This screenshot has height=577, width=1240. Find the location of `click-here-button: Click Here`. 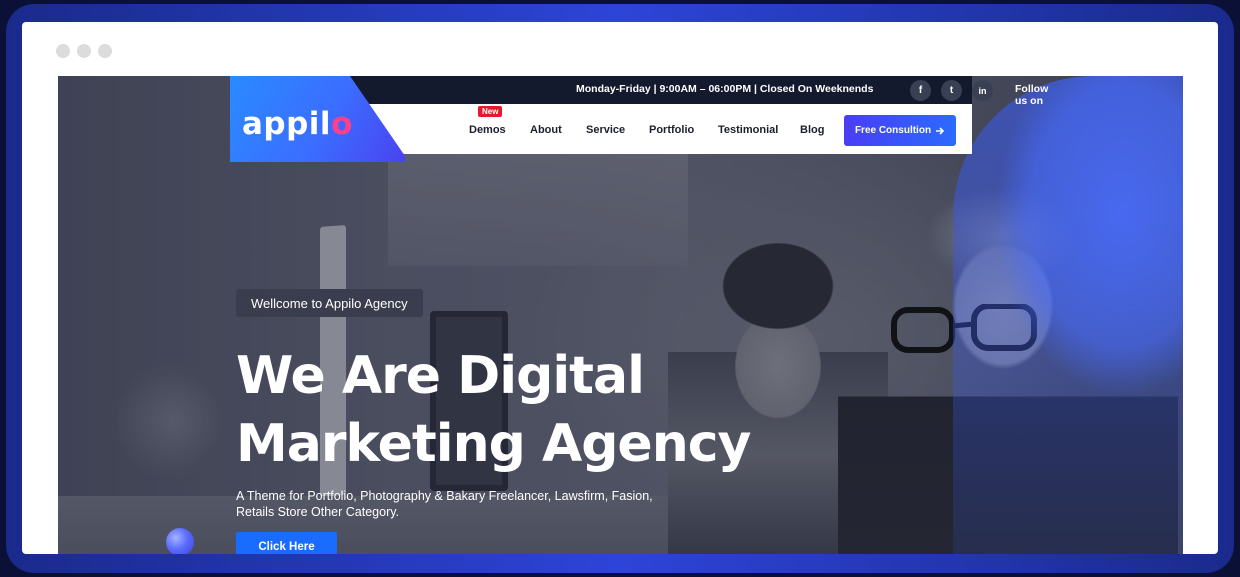

click-here-button: Click Here is located at coordinates (286, 543).